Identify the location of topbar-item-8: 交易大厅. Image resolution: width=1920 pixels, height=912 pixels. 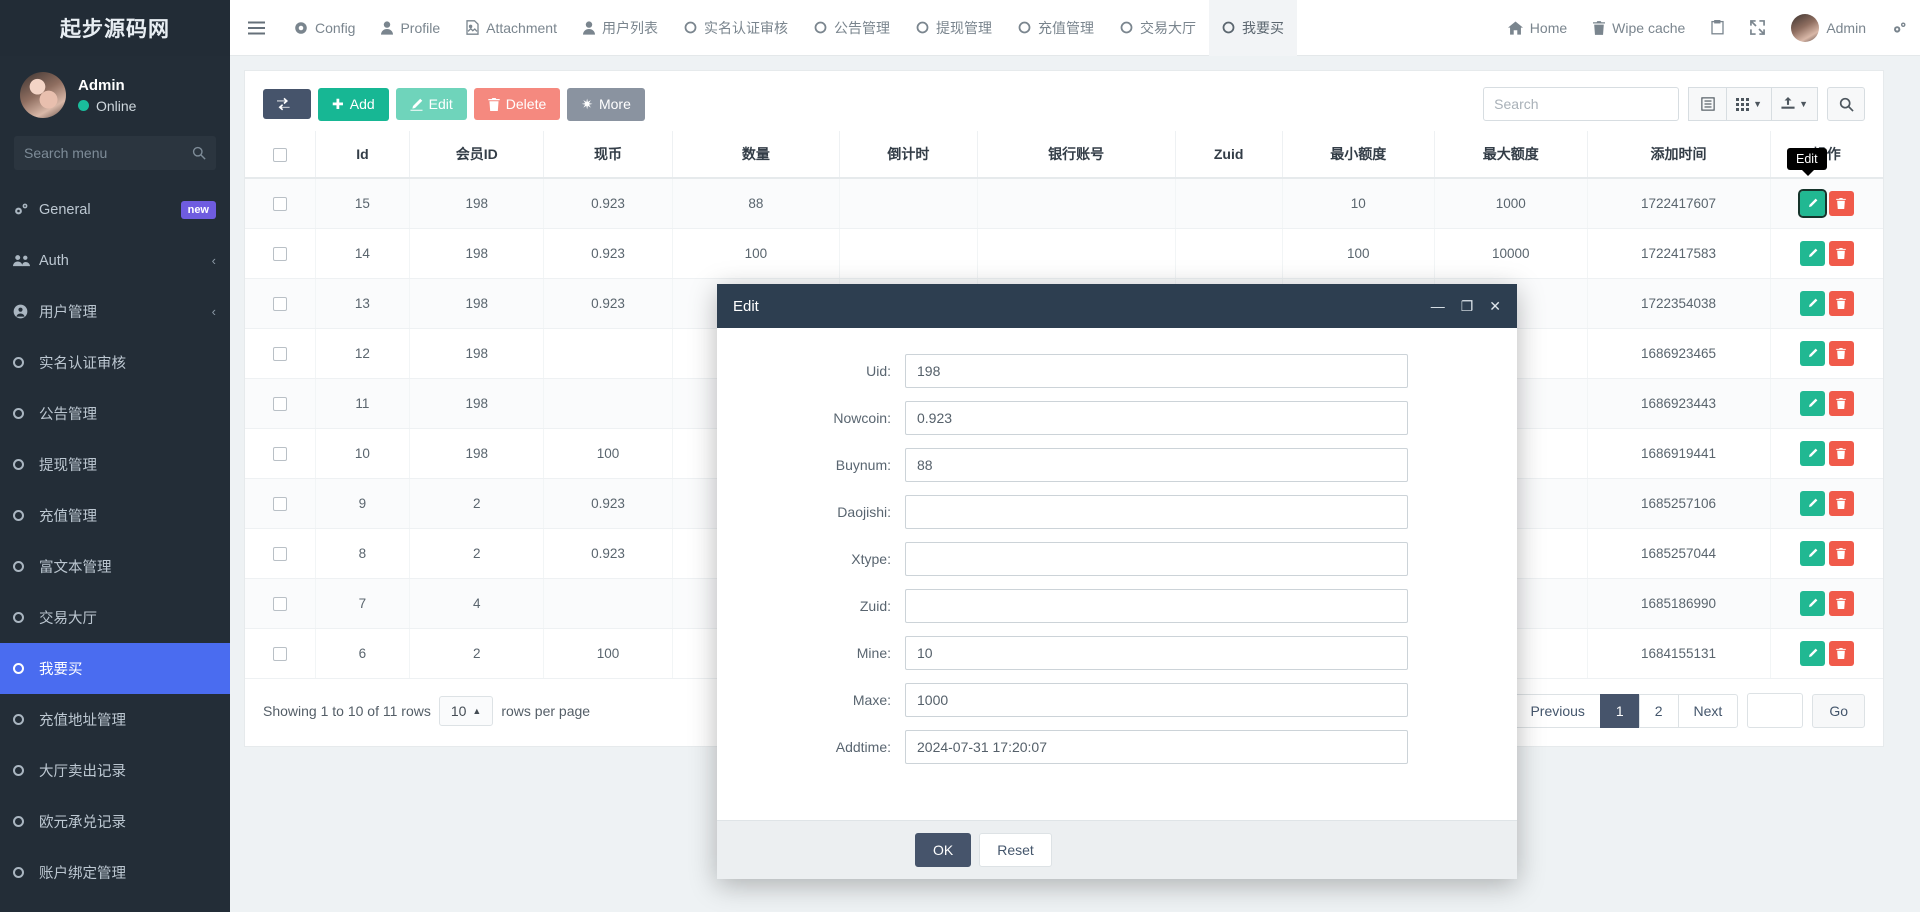
(1158, 28).